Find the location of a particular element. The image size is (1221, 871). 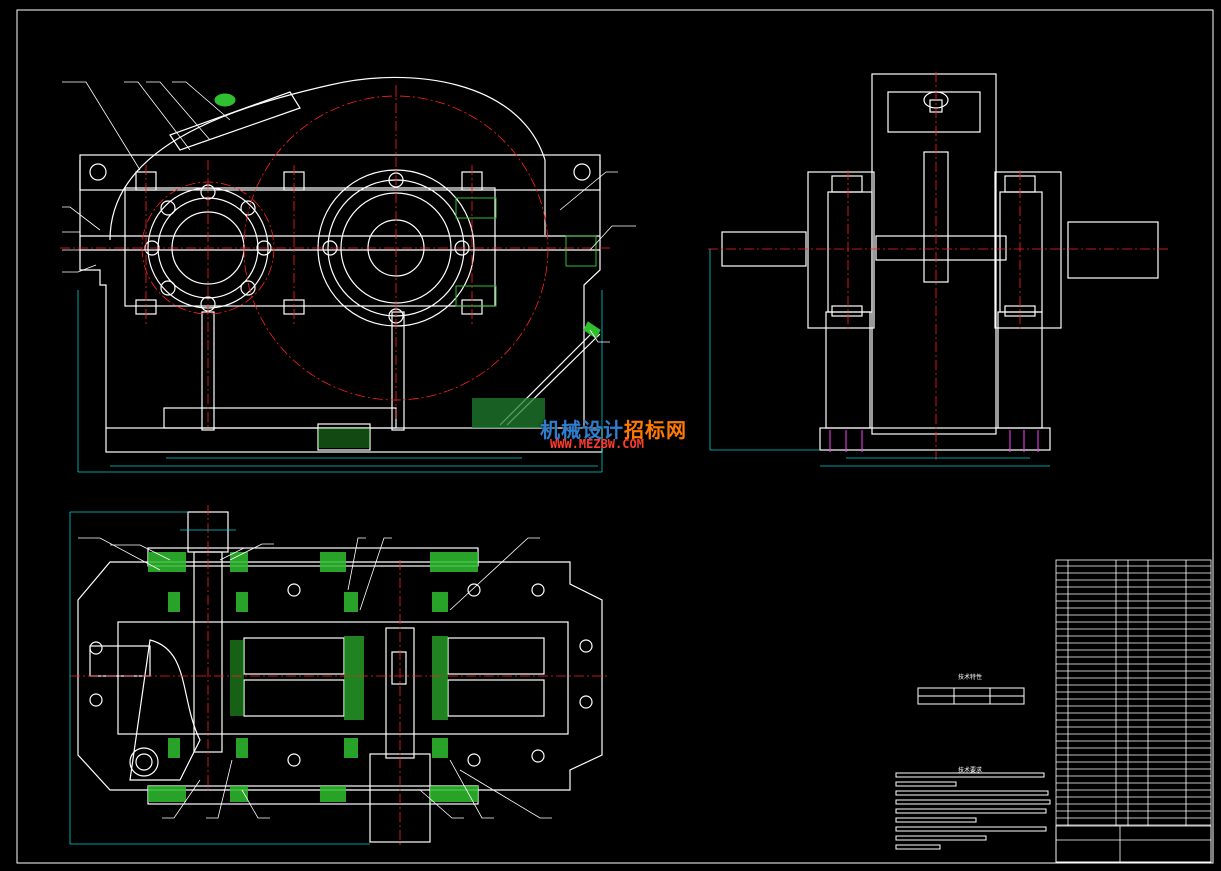

tech-features-title: 技术特性 is located at coordinates (970, 677).